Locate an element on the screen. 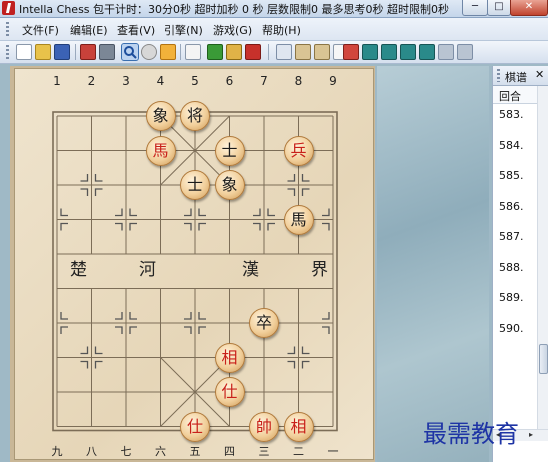 This screenshot has width=548, height=462. menu-help: 帮助(H) is located at coordinates (281, 30).